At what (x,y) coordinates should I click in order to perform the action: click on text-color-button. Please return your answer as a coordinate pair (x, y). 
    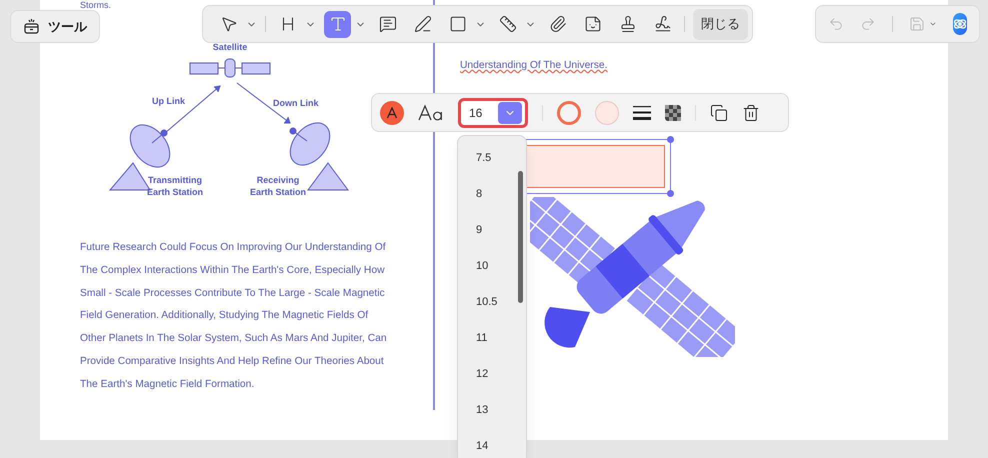
    Looking at the image, I should click on (392, 112).